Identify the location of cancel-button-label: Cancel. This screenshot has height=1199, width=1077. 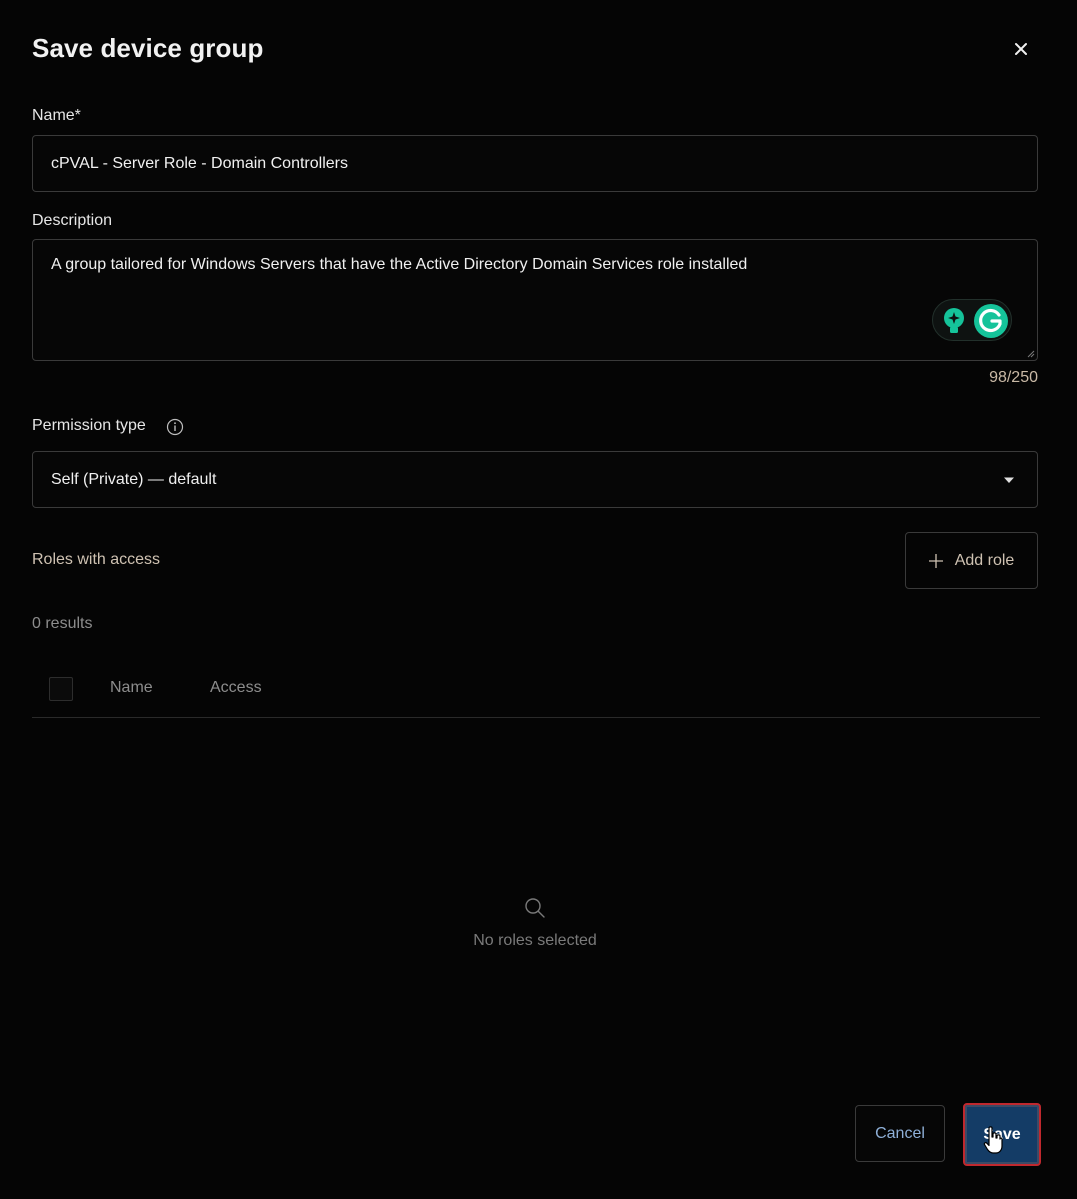
(900, 1133).